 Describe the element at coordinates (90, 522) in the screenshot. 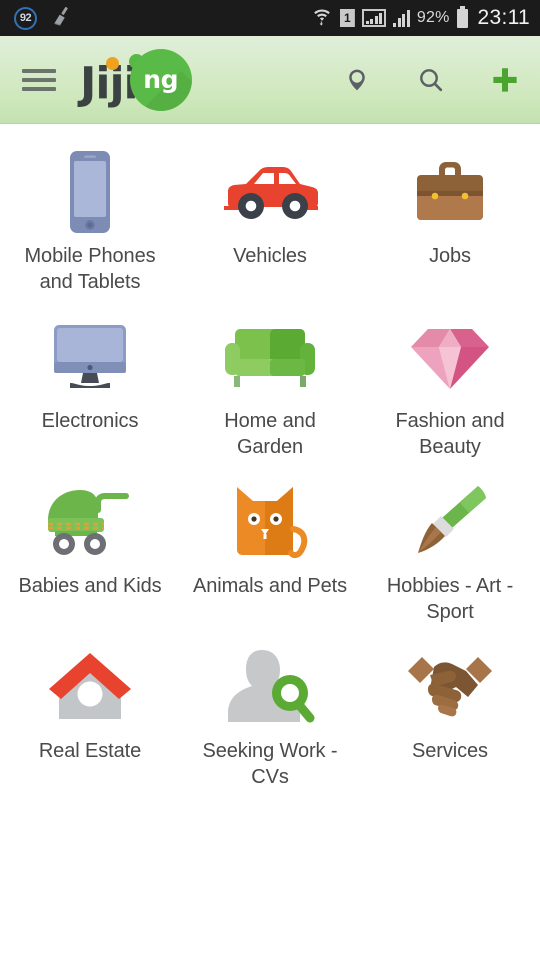

I see `stroller-icon` at that location.